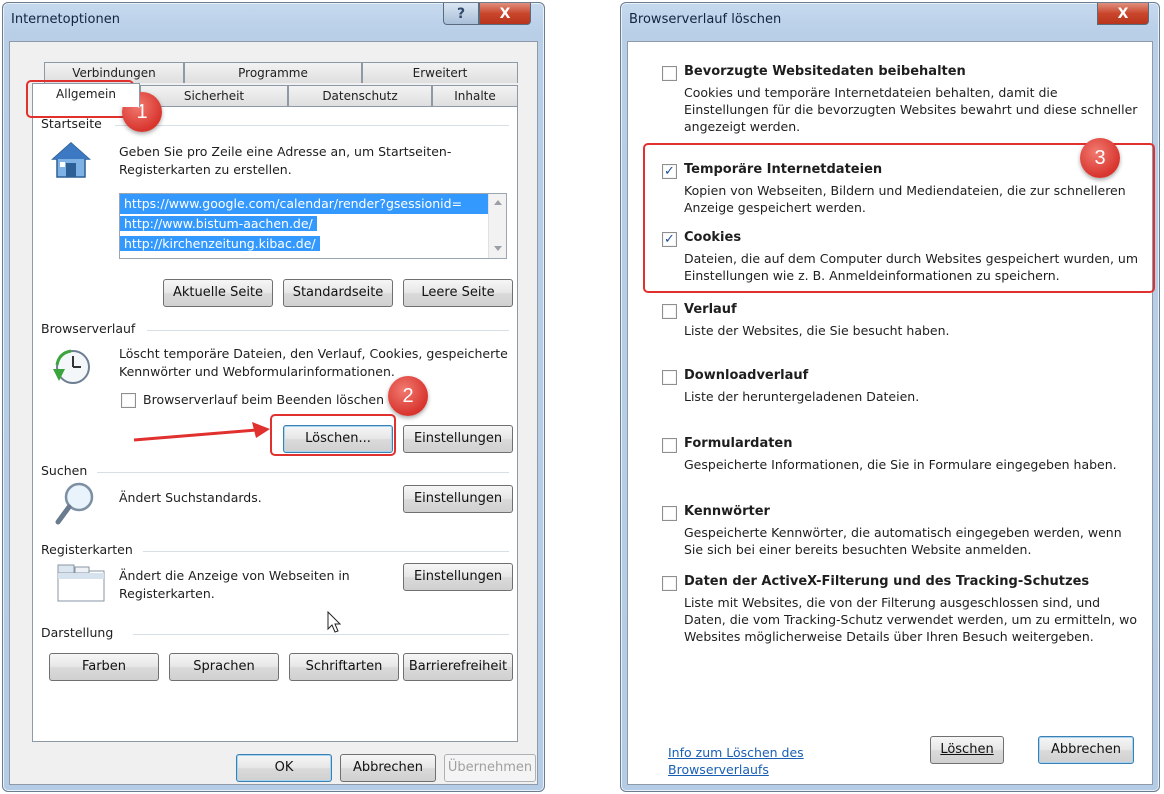 Image resolution: width=1164 pixels, height=794 pixels. I want to click on current-page-button: Aktuelle Seite, so click(218, 293).